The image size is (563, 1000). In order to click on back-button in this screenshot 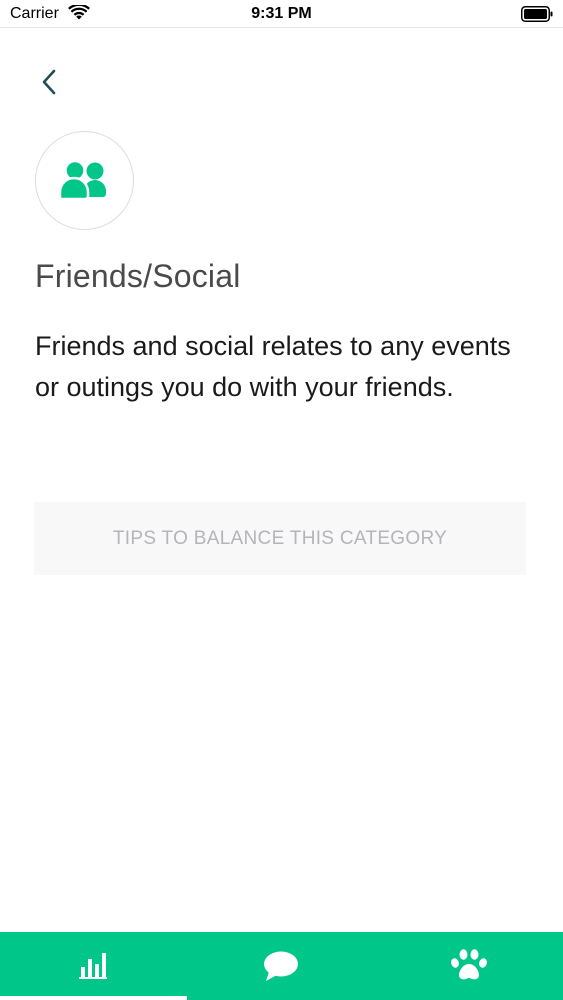, I will do `click(50, 82)`.